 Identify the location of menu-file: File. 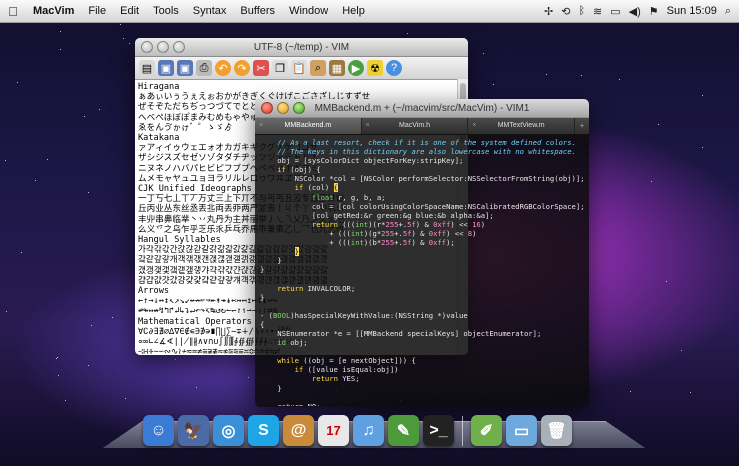
(97, 11).